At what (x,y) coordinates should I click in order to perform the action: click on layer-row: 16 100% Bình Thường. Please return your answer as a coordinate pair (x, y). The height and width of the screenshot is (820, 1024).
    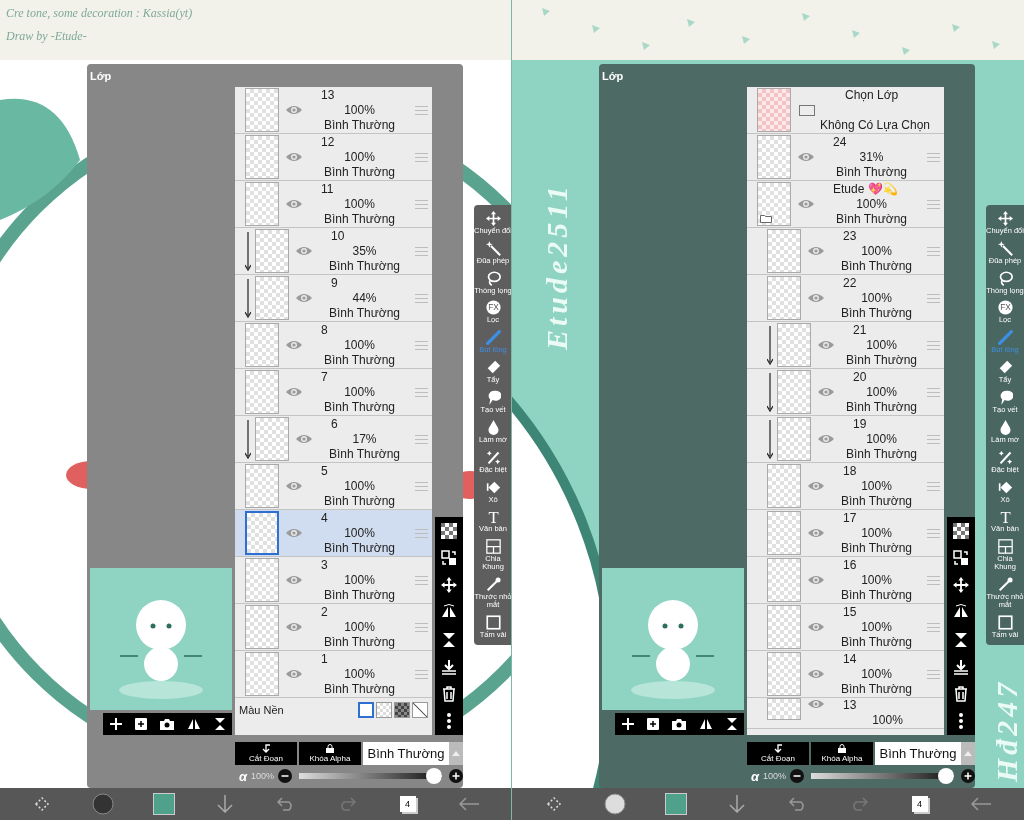
    Looking at the image, I should click on (845, 580).